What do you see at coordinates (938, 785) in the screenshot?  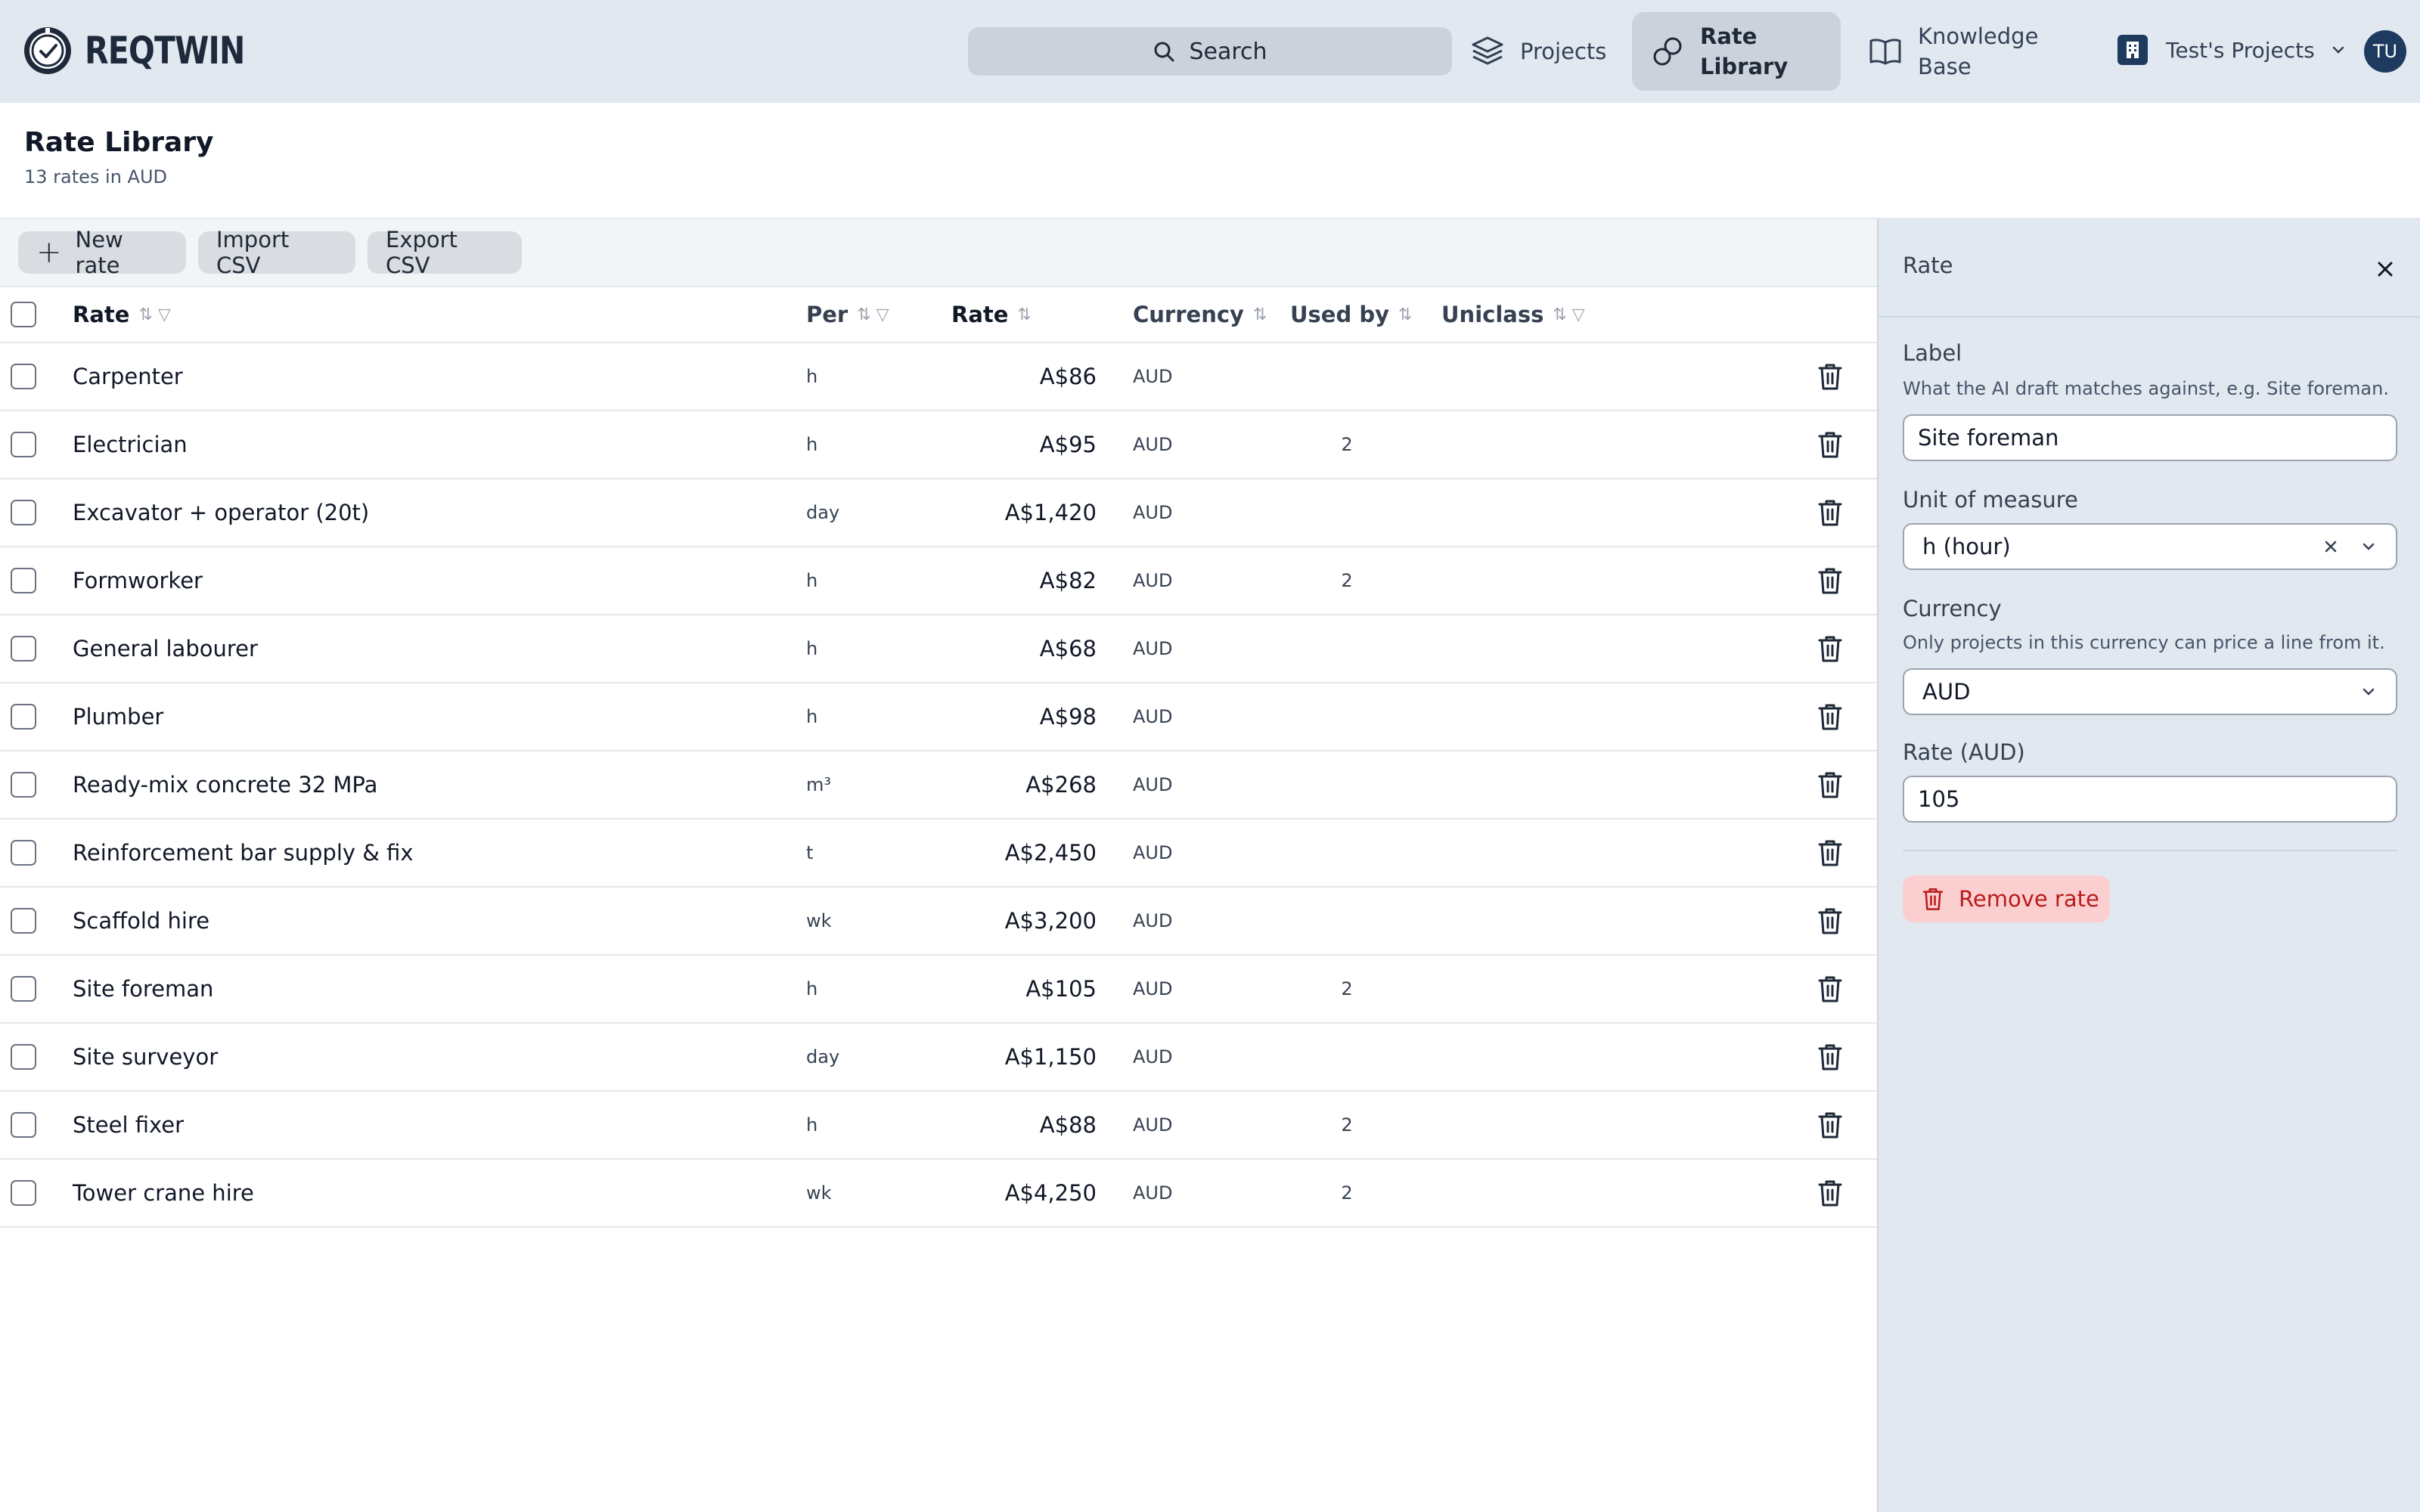 I see `table-row: Ready-mix concrete 32 MPa m³ A$268 AUD` at bounding box center [938, 785].